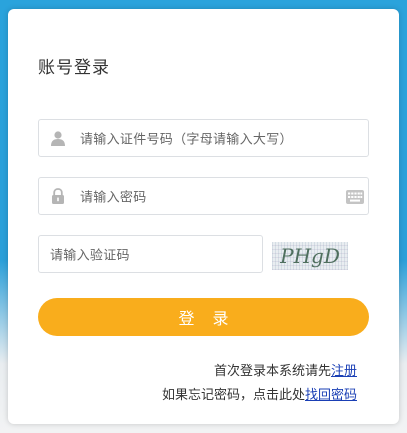 This screenshot has height=433, width=407. Describe the element at coordinates (233, 395) in the screenshot. I see `forgot-password-text: 如果忘记密码，点击此处` at that location.